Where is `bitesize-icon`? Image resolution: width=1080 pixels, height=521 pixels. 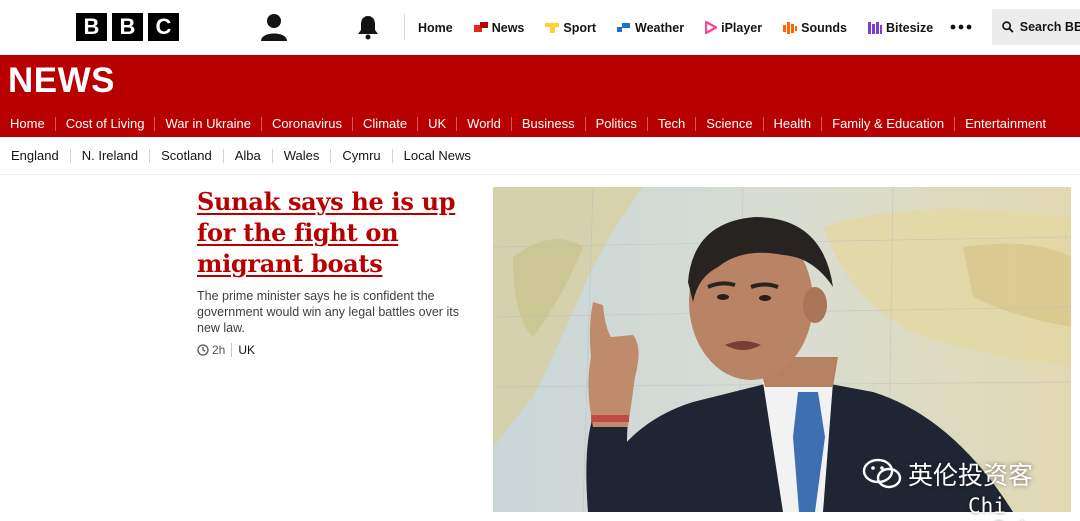 bitesize-icon is located at coordinates (874, 27).